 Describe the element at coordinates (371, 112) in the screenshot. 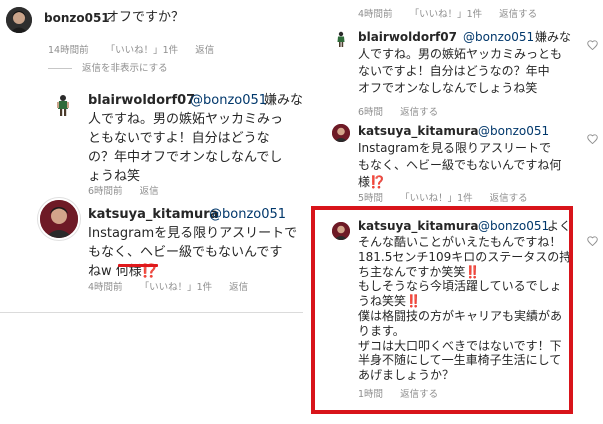

I see `comment-time: 6時間` at that location.